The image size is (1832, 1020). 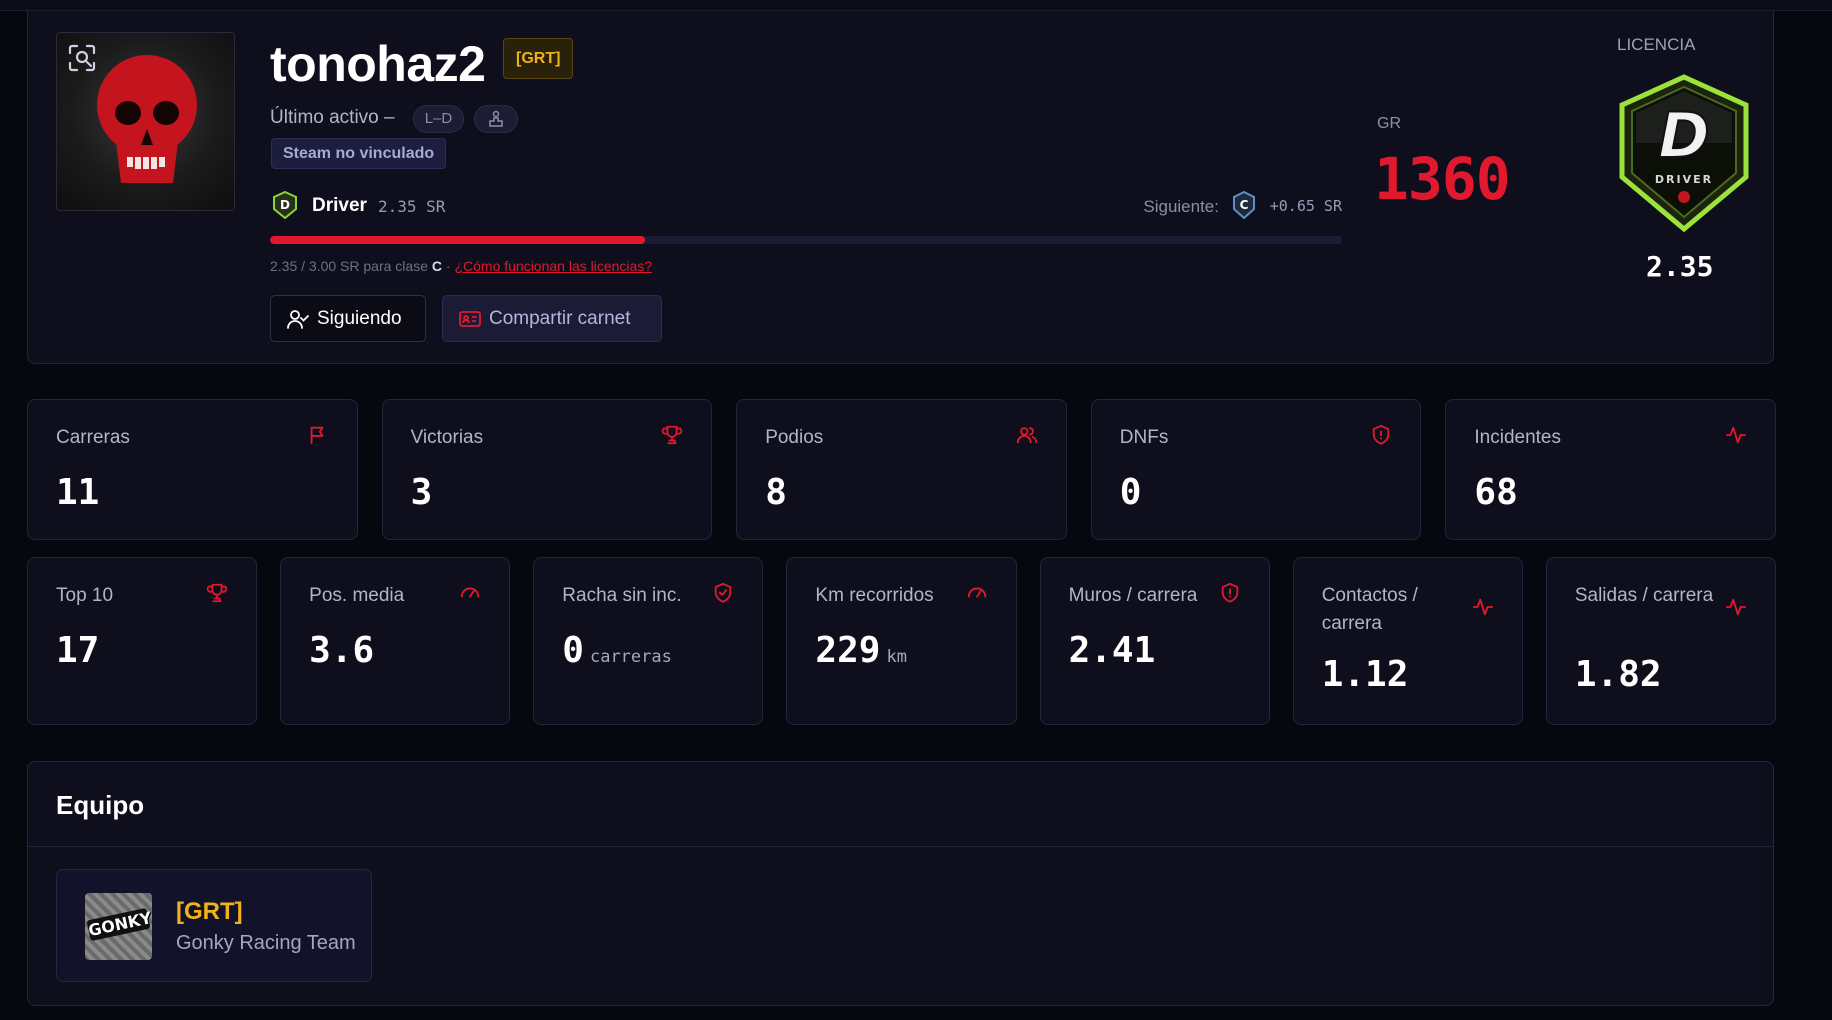 I want to click on team-item: GONKY [GRT] Gonky Racing Team, so click(x=214, y=925).